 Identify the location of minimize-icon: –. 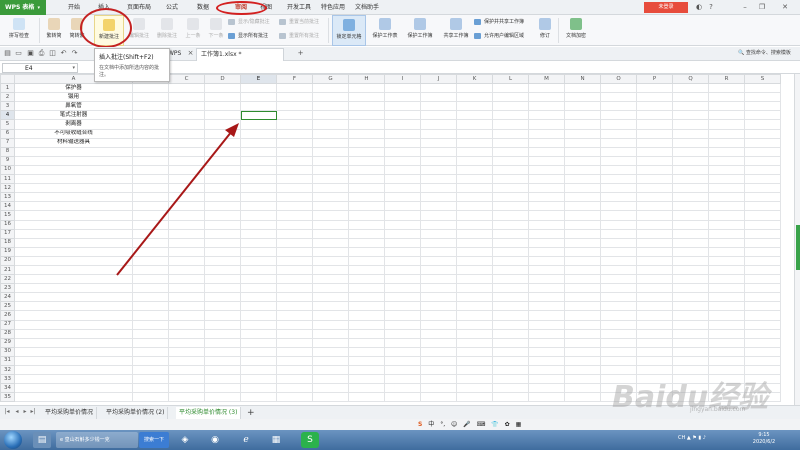
(745, 7).